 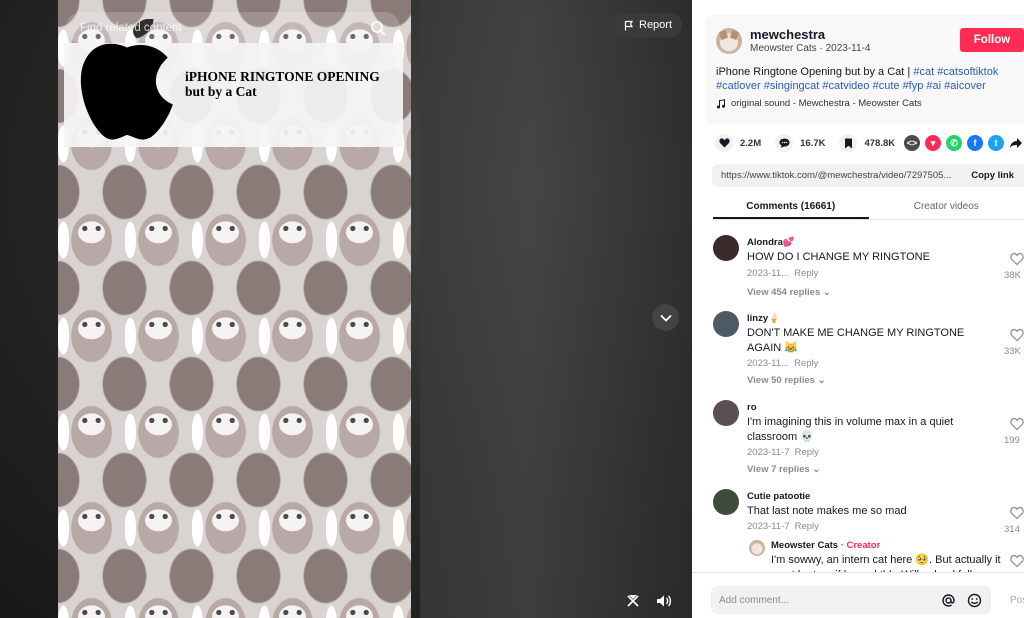 I want to click on volume-icon, so click(x=663, y=601).